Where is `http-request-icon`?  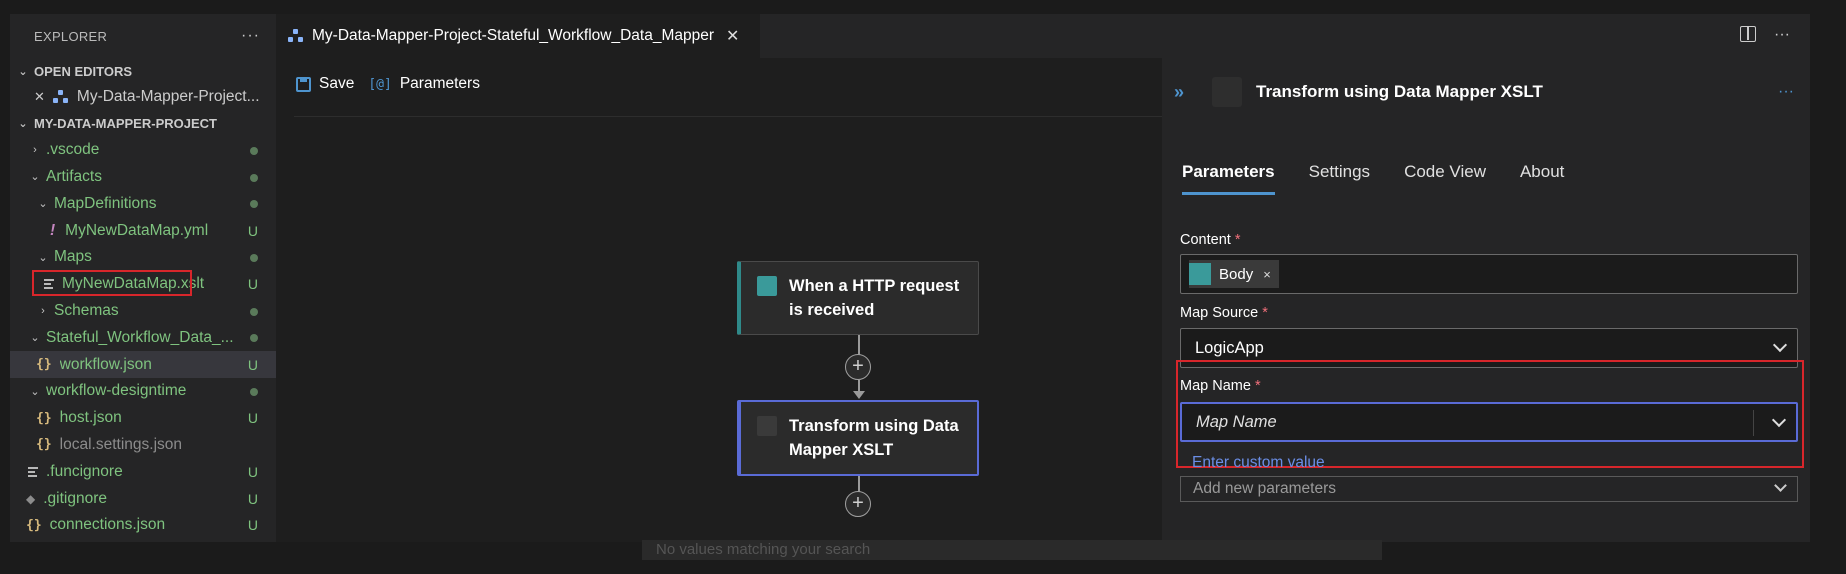 http-request-icon is located at coordinates (767, 286).